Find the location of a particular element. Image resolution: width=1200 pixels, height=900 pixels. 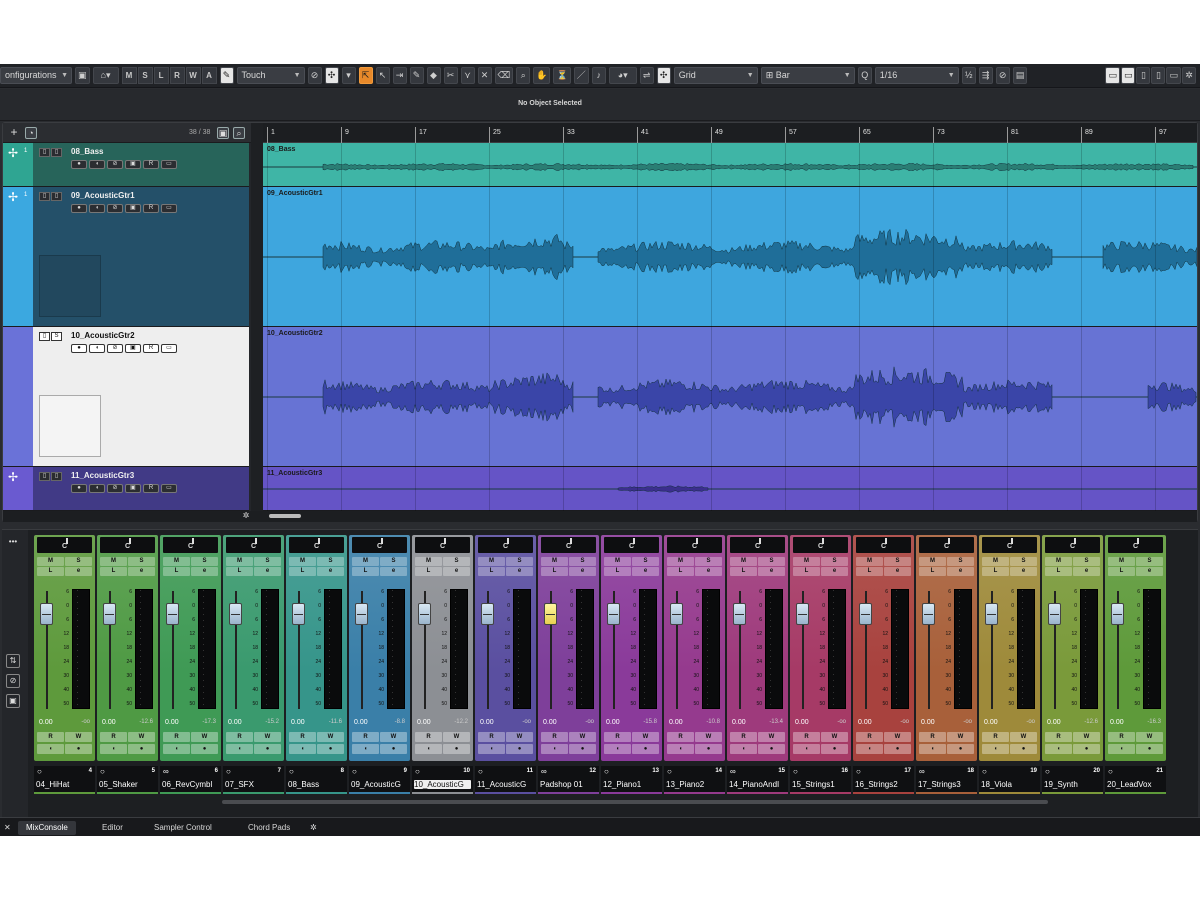

add-track-icon: + is located at coordinates (14, 132).